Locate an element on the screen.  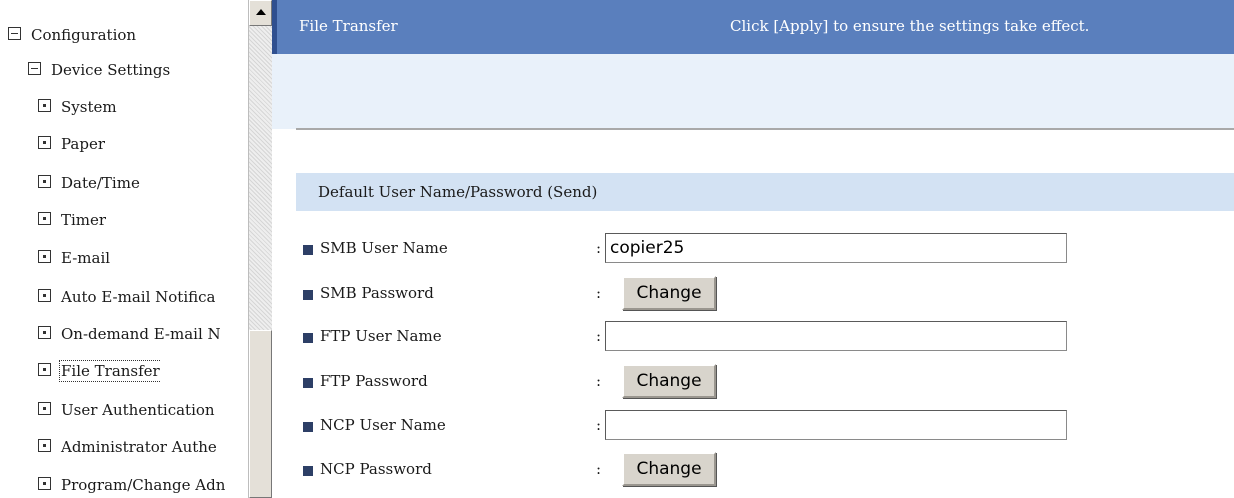
tree-item-on-demand-email: On-demand E-mail N is located at coordinates (129, 333).